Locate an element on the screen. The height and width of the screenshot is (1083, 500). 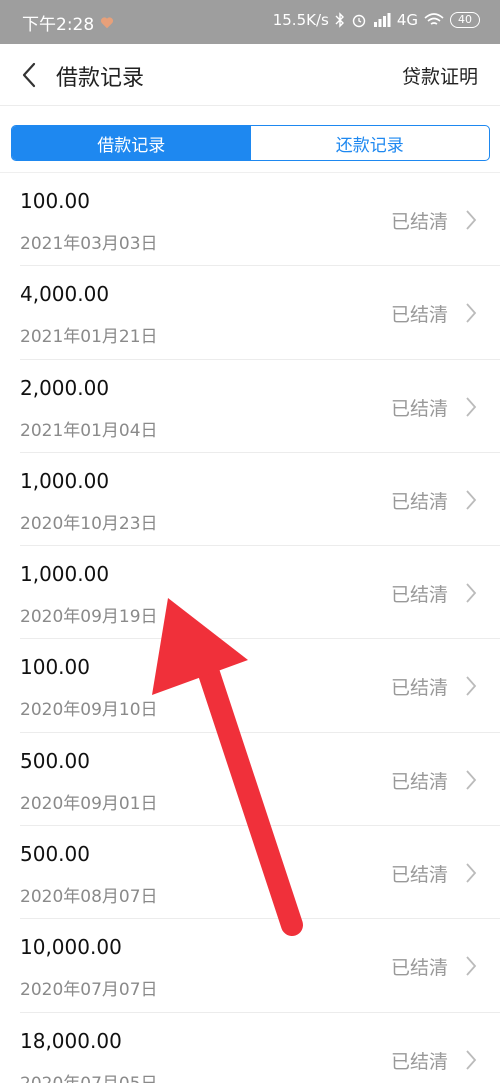
record-amount: 4,000.00 is located at coordinates (65, 294).